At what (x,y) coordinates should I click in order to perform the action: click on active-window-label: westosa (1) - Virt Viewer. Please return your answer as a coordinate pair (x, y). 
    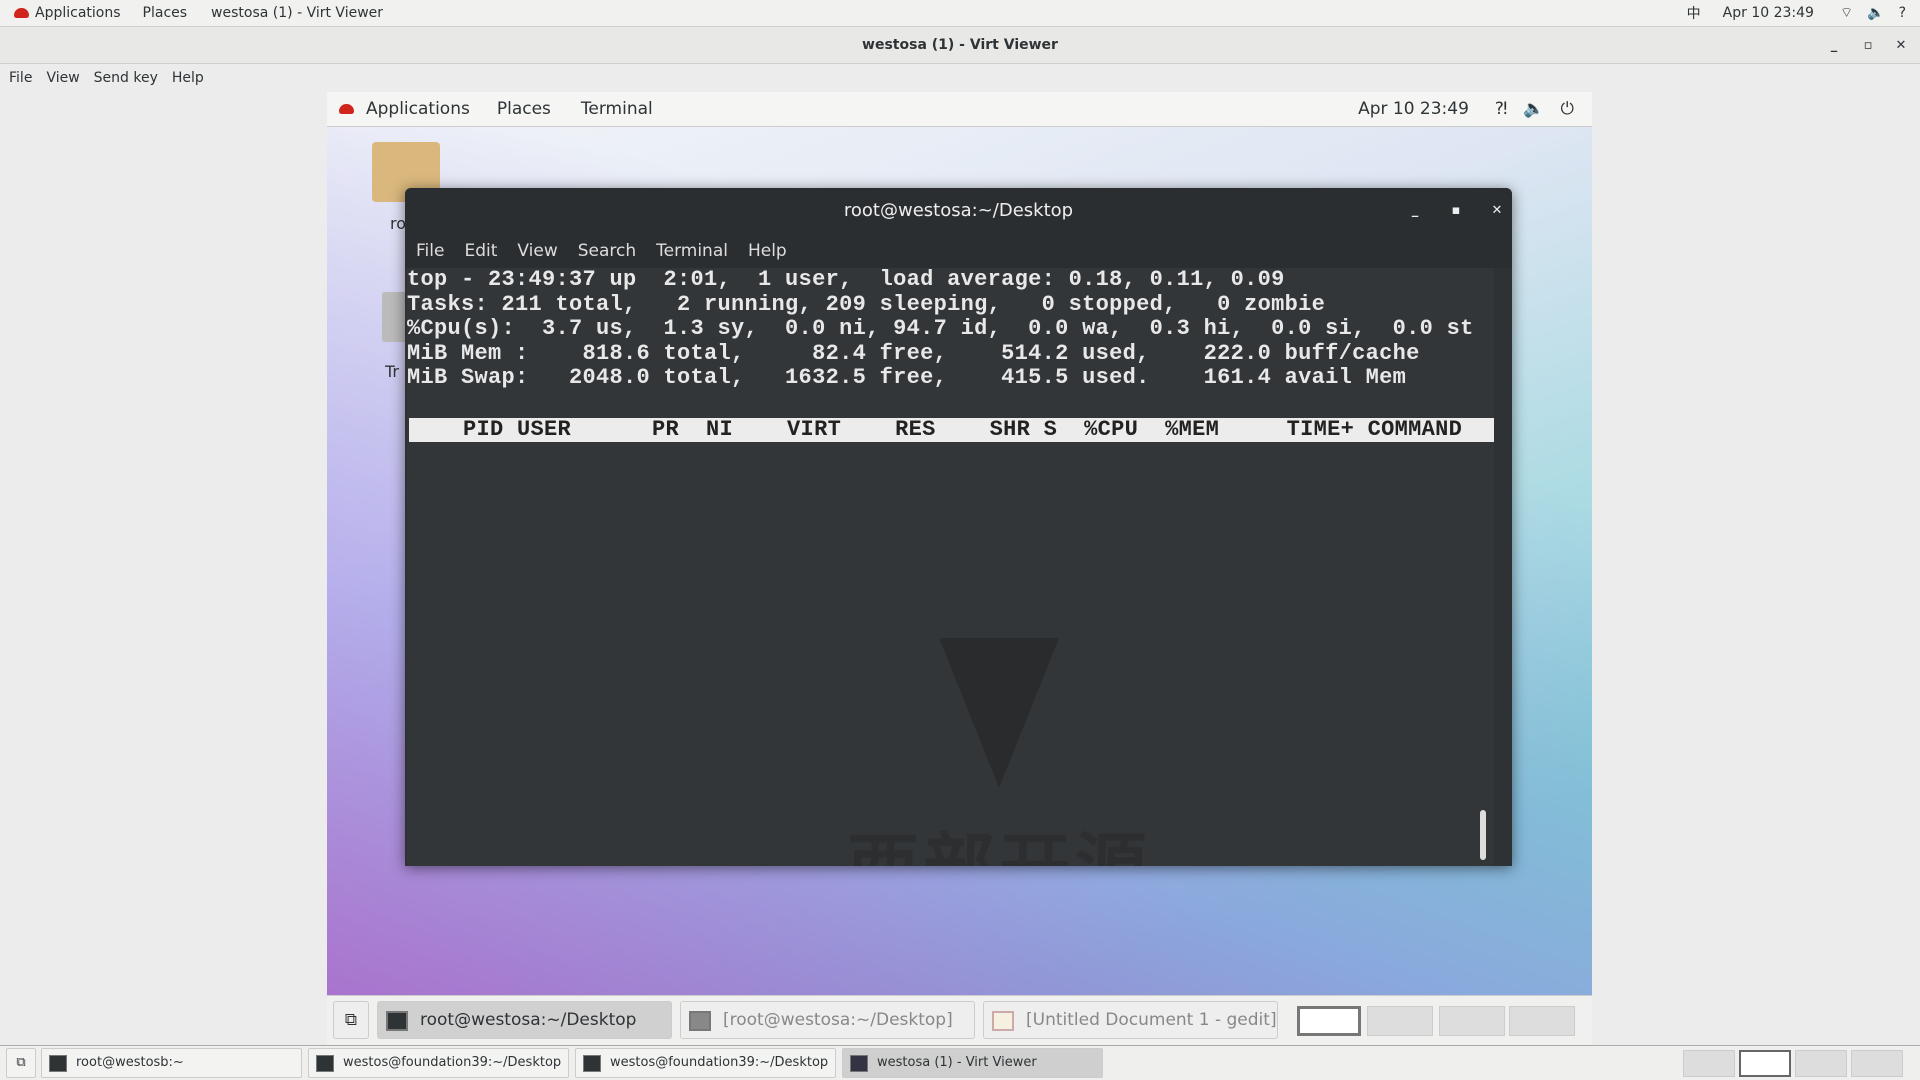
    Looking at the image, I should click on (297, 13).